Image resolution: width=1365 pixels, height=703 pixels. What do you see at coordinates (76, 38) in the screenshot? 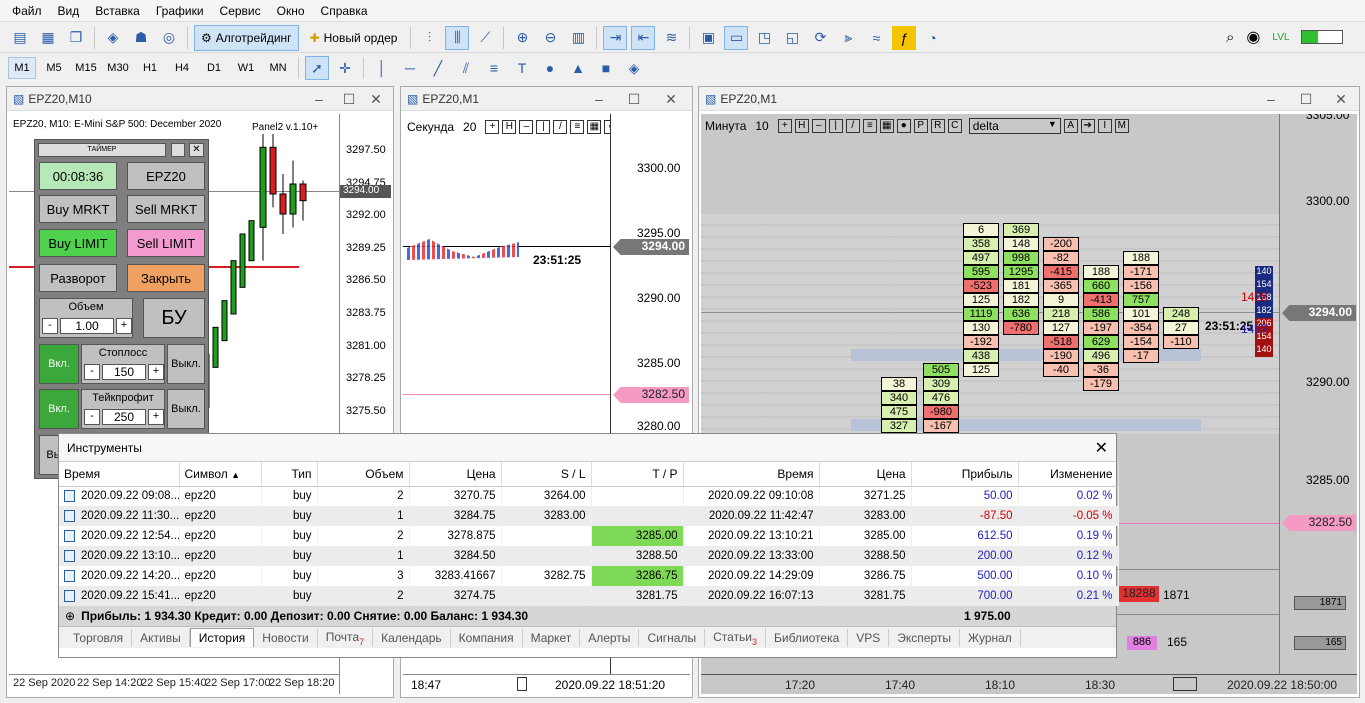
I see `templates-icon: ❐` at bounding box center [76, 38].